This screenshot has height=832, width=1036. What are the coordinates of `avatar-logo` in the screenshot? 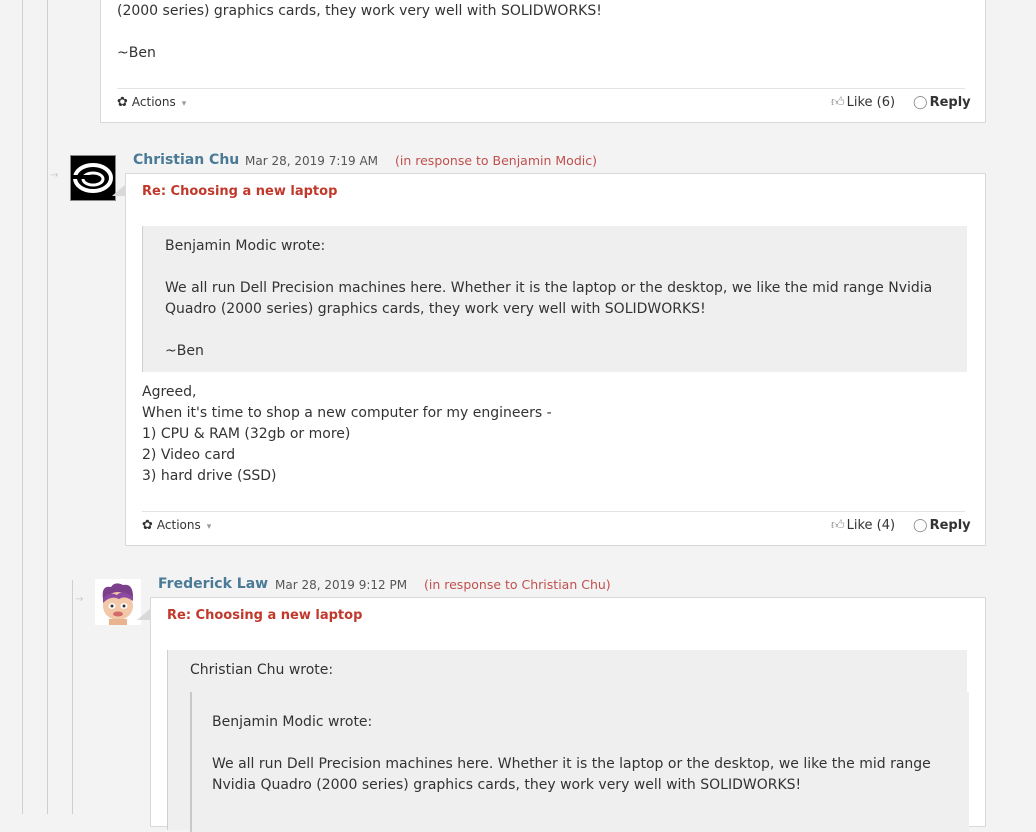 It's located at (93, 178).